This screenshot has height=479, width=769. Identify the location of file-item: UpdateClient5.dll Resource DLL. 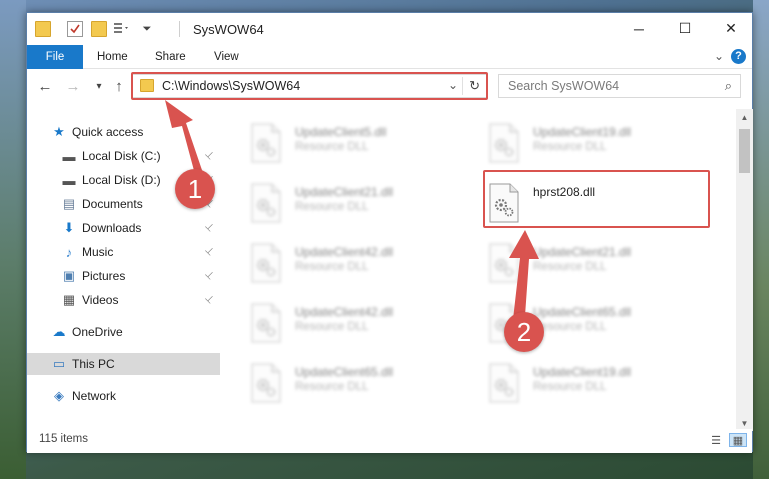
(364, 145).